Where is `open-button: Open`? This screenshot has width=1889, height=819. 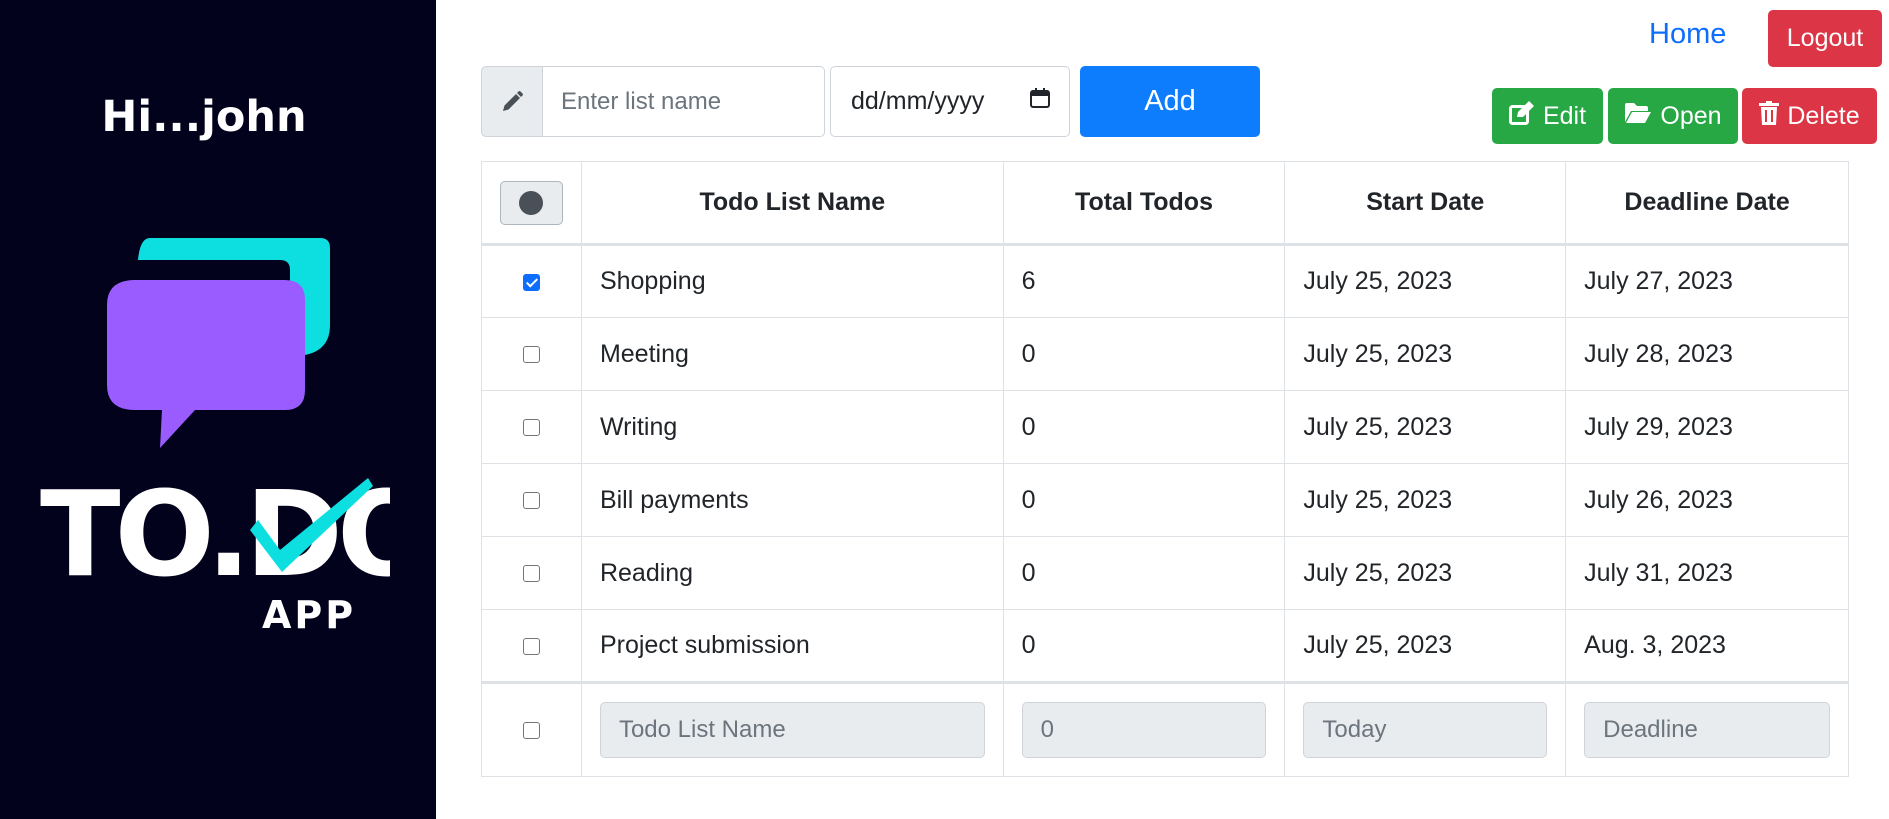
open-button: Open is located at coordinates (1673, 116).